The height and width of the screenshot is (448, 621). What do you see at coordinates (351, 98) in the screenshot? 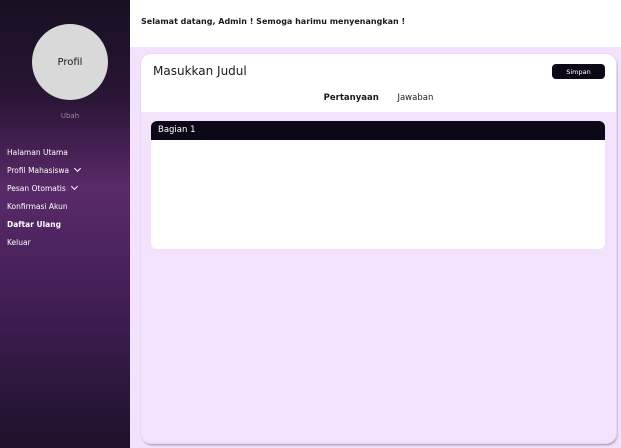
I see `tab-pertanyaan: Pertanyaan` at bounding box center [351, 98].